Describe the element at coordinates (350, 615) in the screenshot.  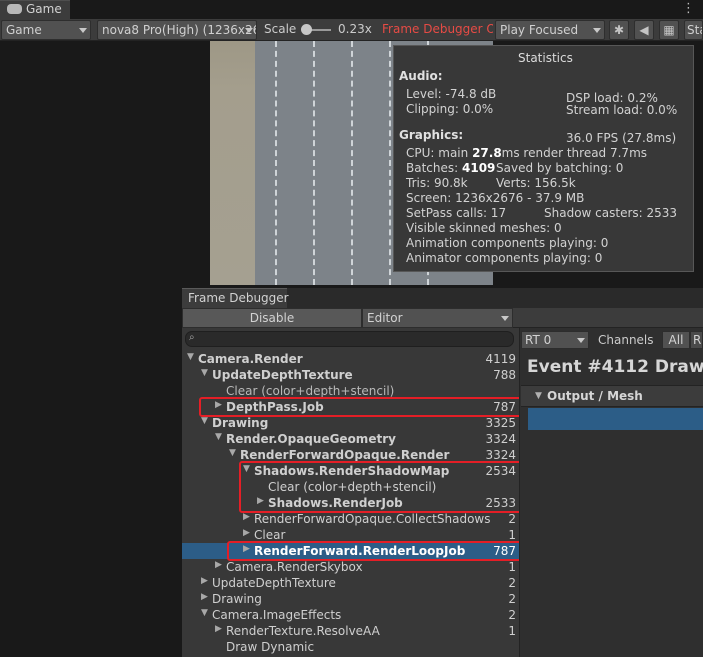
I see `tree-row: ▼ Camera.ImageEffects 2` at that location.